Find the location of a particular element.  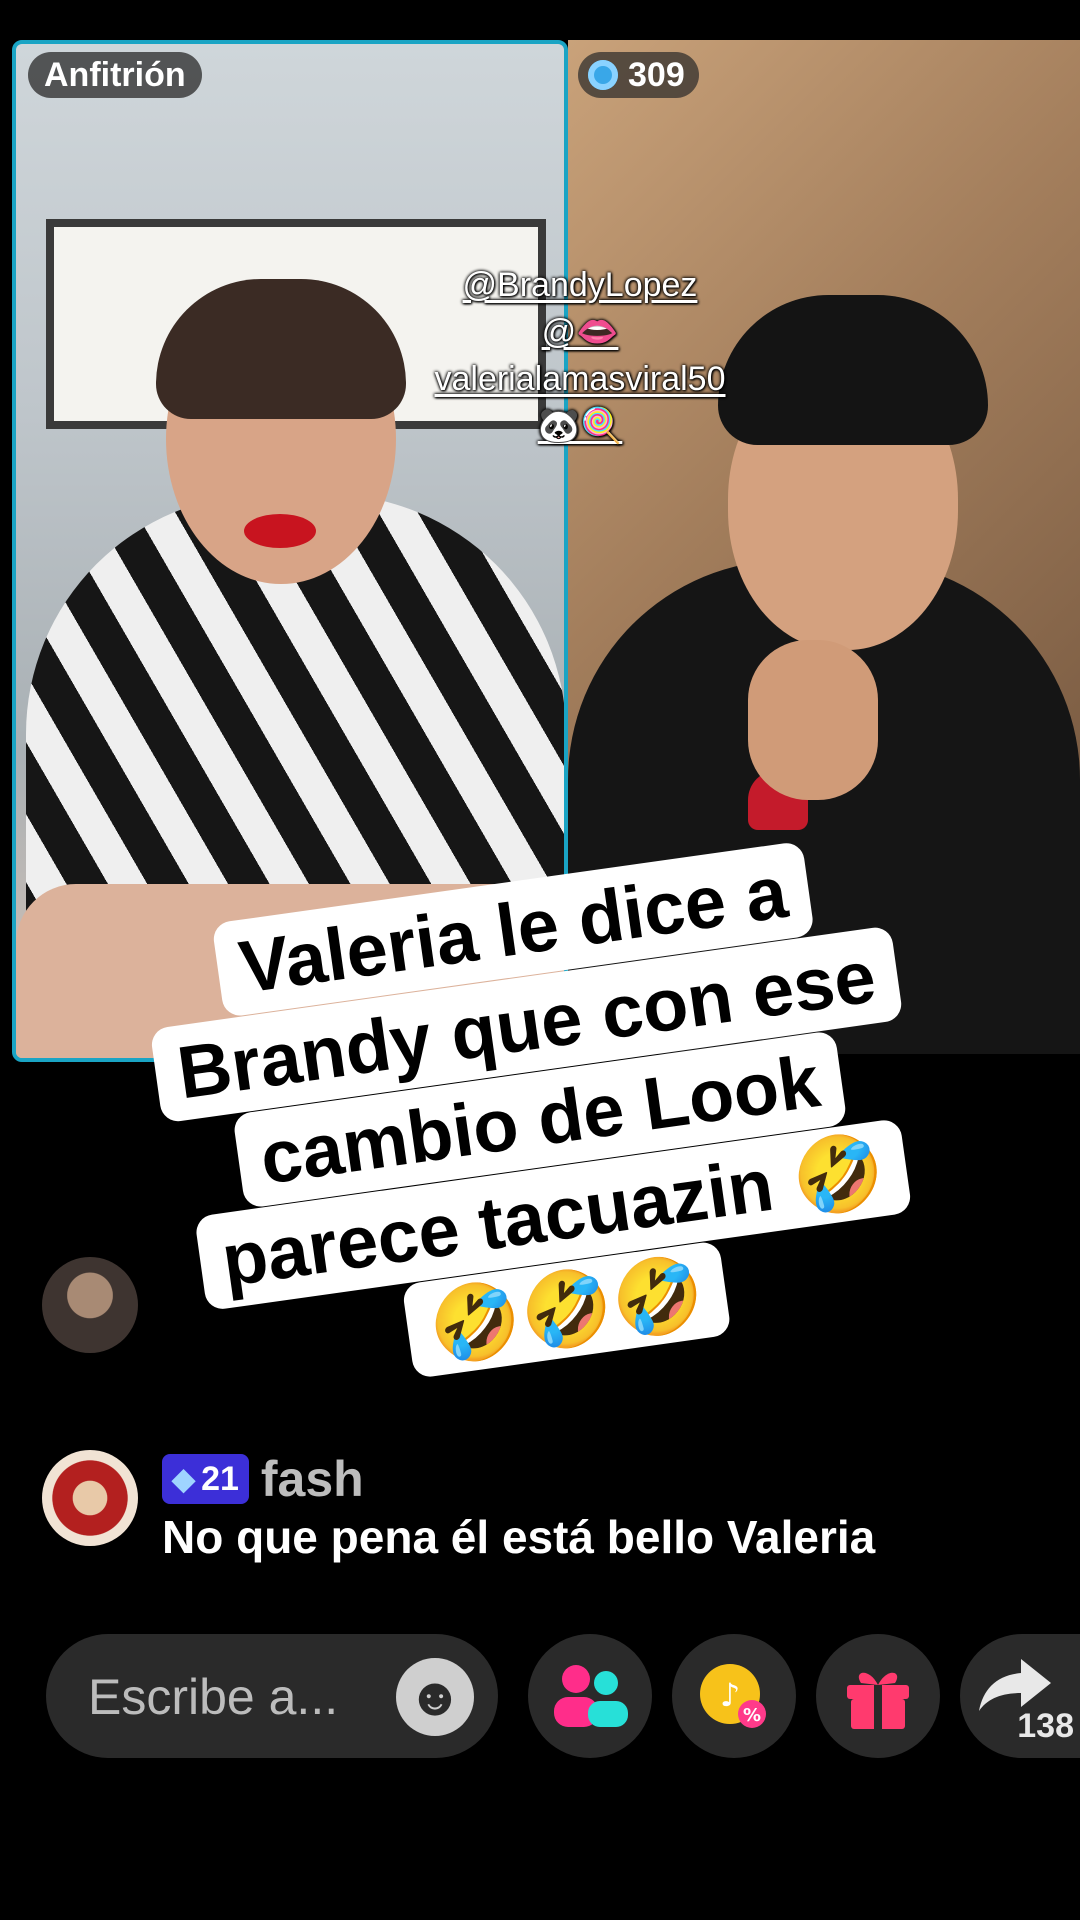

score-icon is located at coordinates (603, 75).